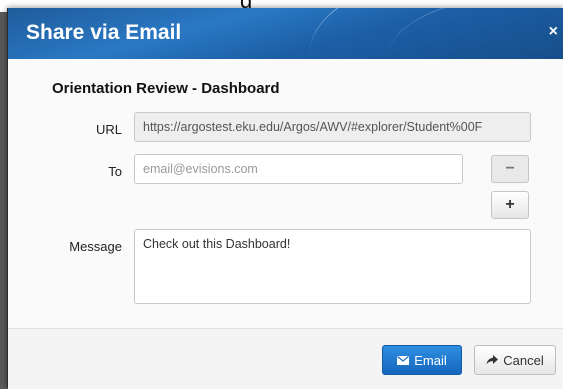 Image resolution: width=563 pixels, height=389 pixels. Describe the element at coordinates (492, 360) in the screenshot. I see `forward-arrow-icon` at that location.